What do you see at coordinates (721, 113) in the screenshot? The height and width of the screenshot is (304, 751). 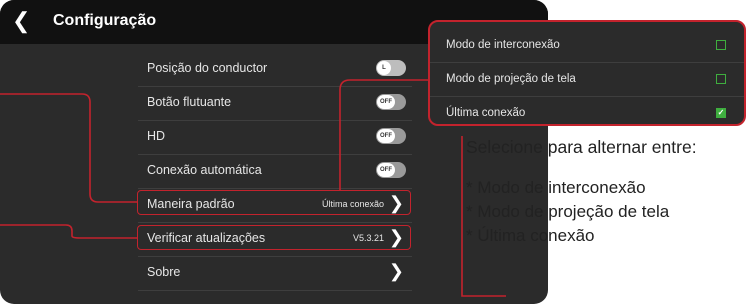 I see `checkbox-checked-icon: ✓` at bounding box center [721, 113].